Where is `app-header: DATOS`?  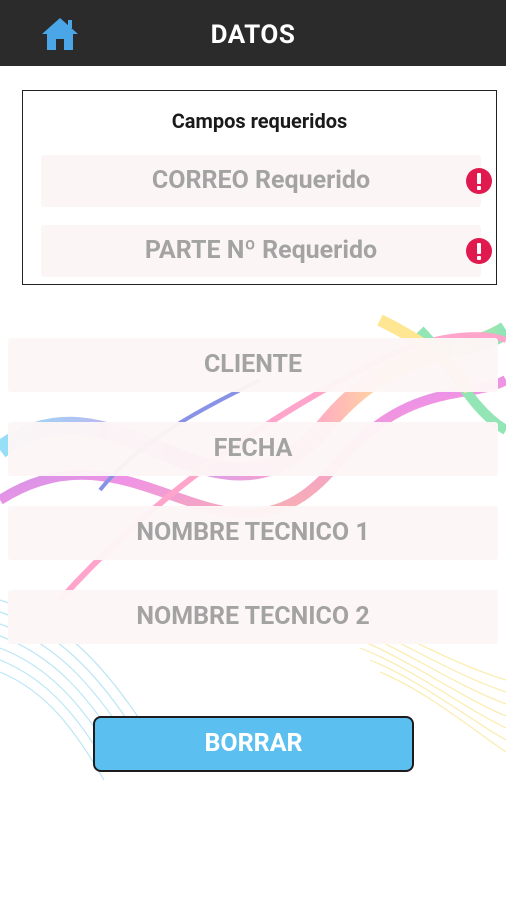
app-header: DATOS is located at coordinates (253, 33).